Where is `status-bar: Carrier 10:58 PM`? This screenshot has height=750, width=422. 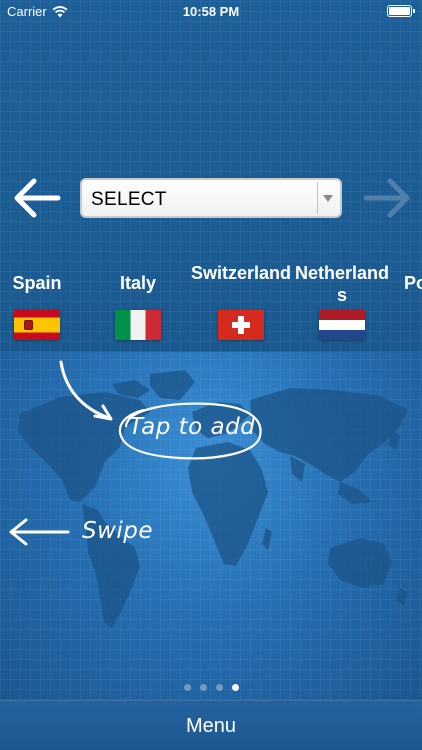 status-bar: Carrier 10:58 PM is located at coordinates (211, 11).